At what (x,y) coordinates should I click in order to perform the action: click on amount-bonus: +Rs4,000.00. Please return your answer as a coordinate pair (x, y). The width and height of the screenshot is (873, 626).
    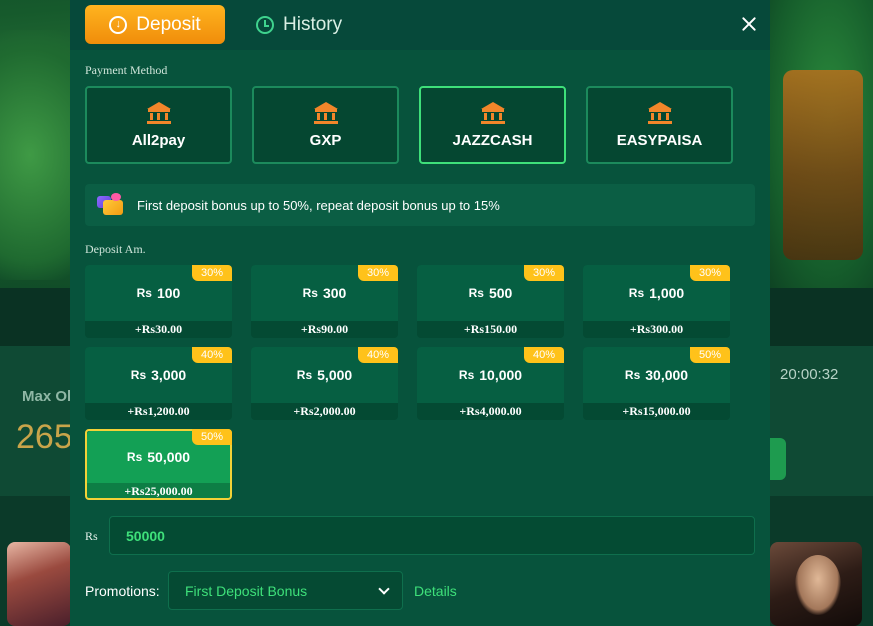
    Looking at the image, I should click on (490, 411).